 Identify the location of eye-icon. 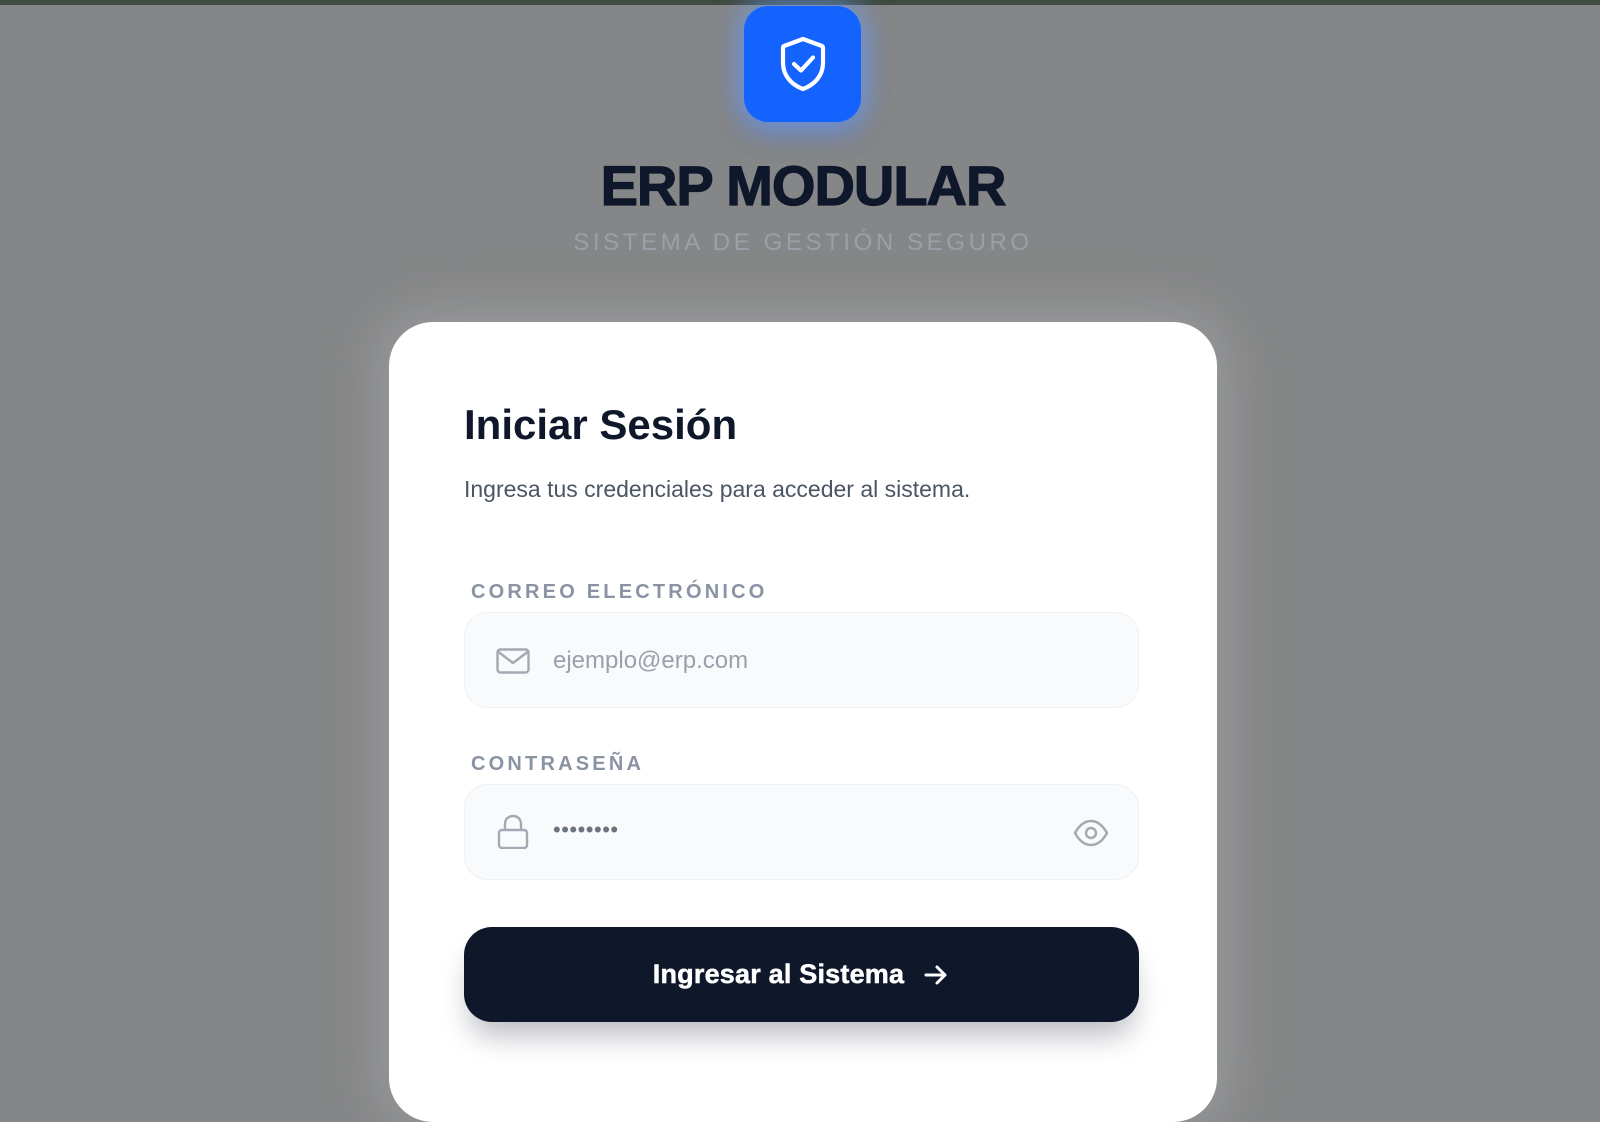
(1091, 833).